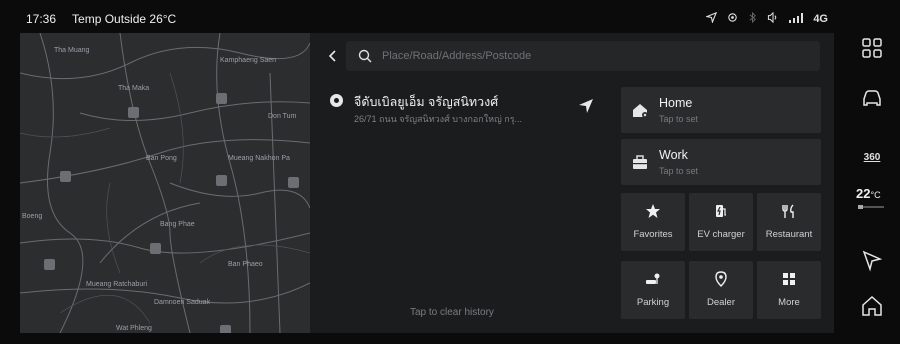 The height and width of the screenshot is (344, 900). I want to click on map-place-label: Don Tum, so click(282, 116).